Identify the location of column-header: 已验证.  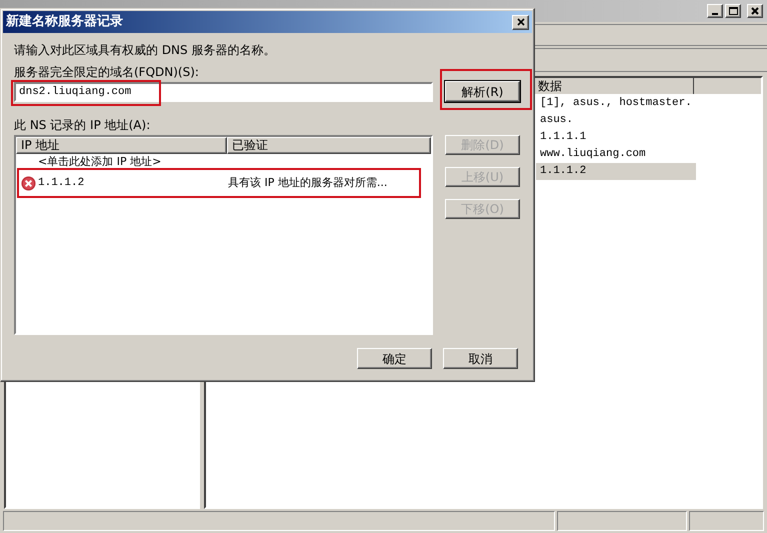
(329, 145).